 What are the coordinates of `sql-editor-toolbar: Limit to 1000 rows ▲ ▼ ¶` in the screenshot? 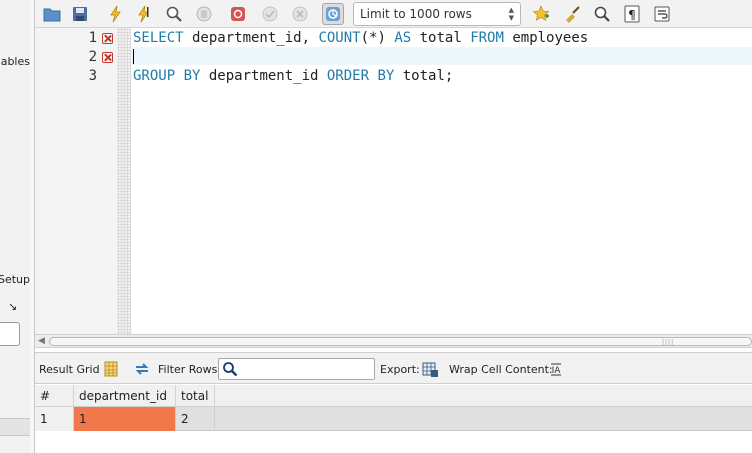 It's located at (393, 14).